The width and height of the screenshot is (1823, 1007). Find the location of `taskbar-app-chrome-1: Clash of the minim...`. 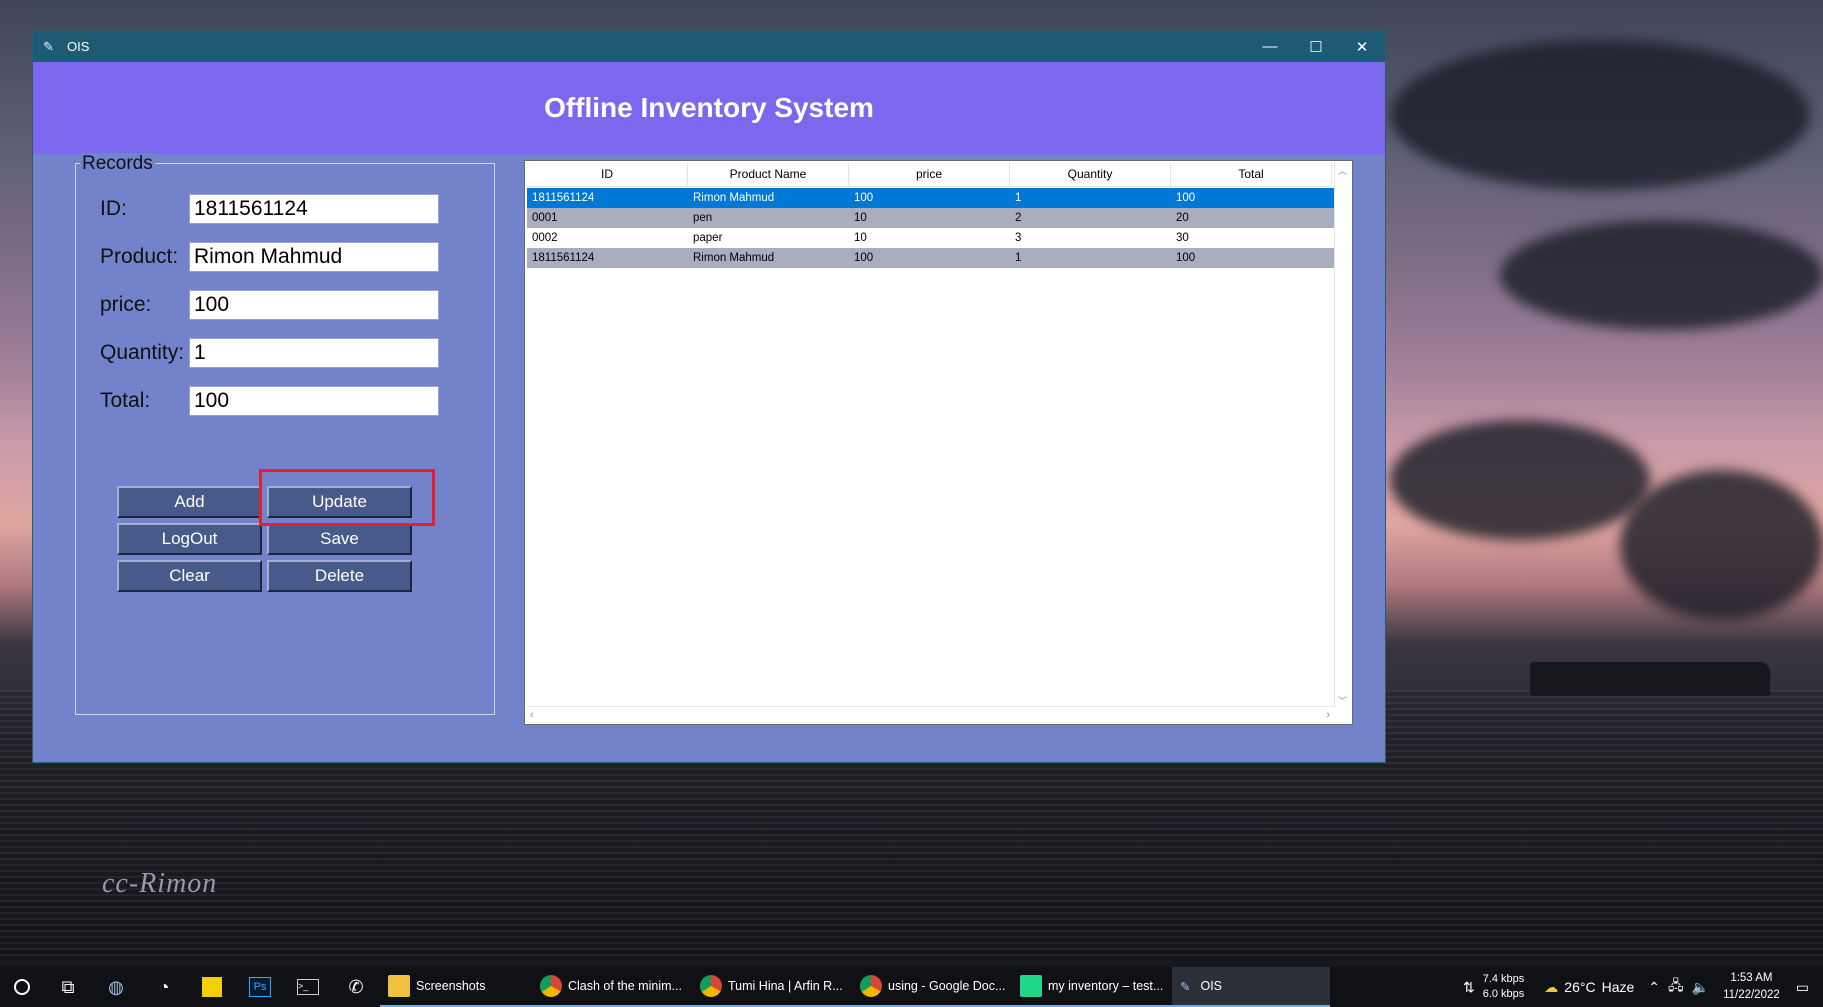

taskbar-app-chrome-1: Clash of the minim... is located at coordinates (612, 987).